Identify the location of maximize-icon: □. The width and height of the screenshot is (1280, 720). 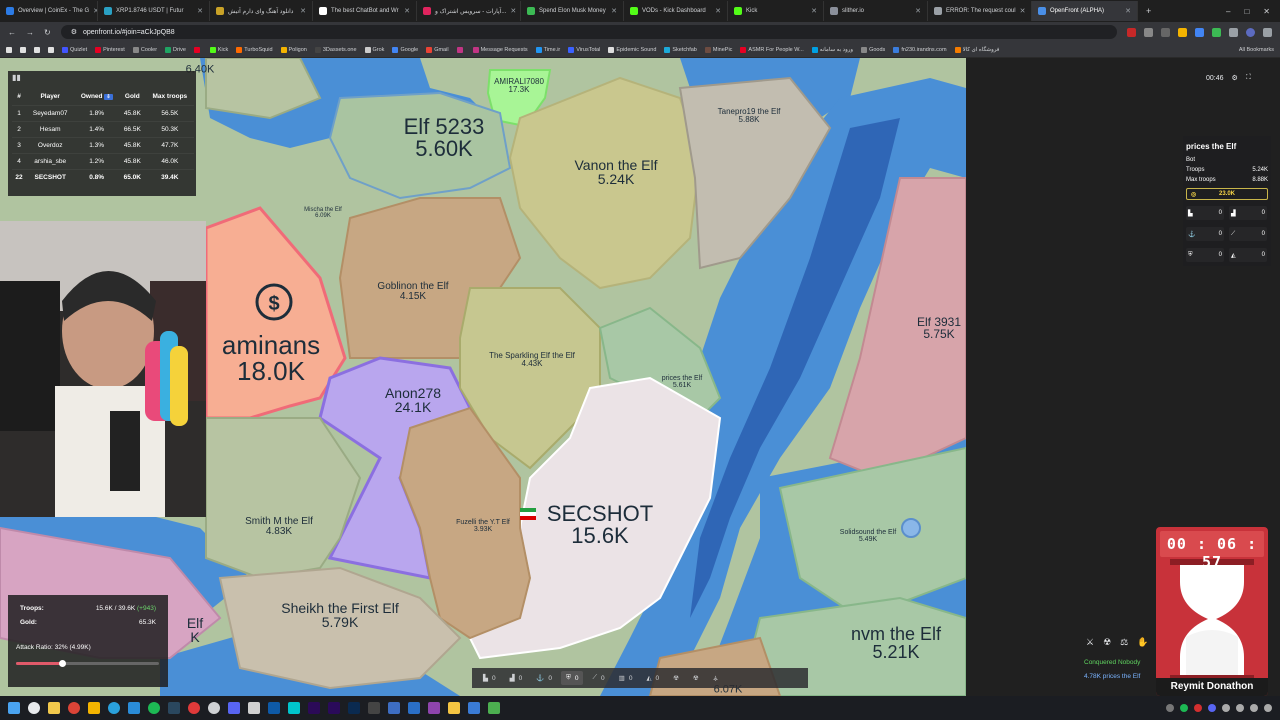
(1246, 11).